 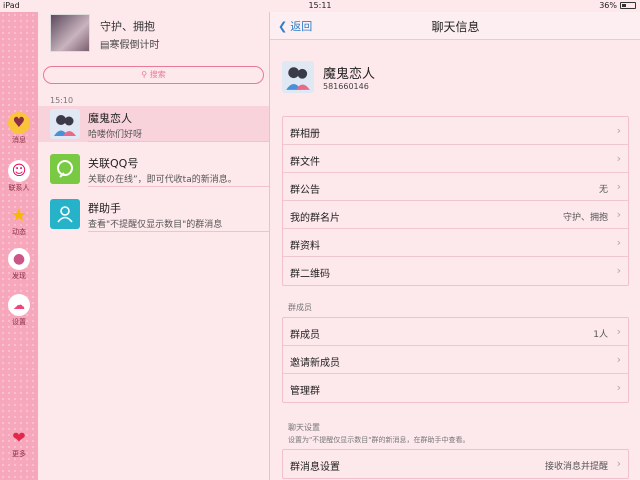 What do you see at coordinates (305, 162) in the screenshot?
I see `row-label: 群文件` at bounding box center [305, 162].